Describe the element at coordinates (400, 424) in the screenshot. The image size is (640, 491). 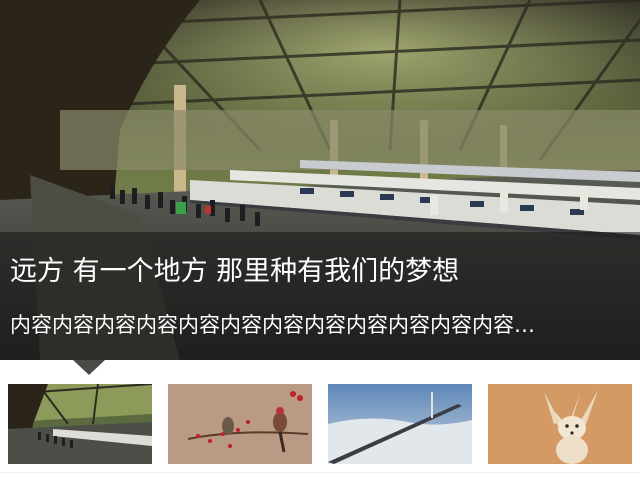
I see `thumbnail-bridge-over-clouds` at that location.